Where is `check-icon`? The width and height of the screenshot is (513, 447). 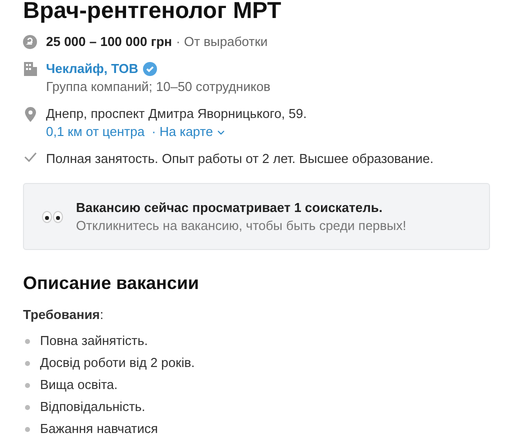
check-icon is located at coordinates (30, 157).